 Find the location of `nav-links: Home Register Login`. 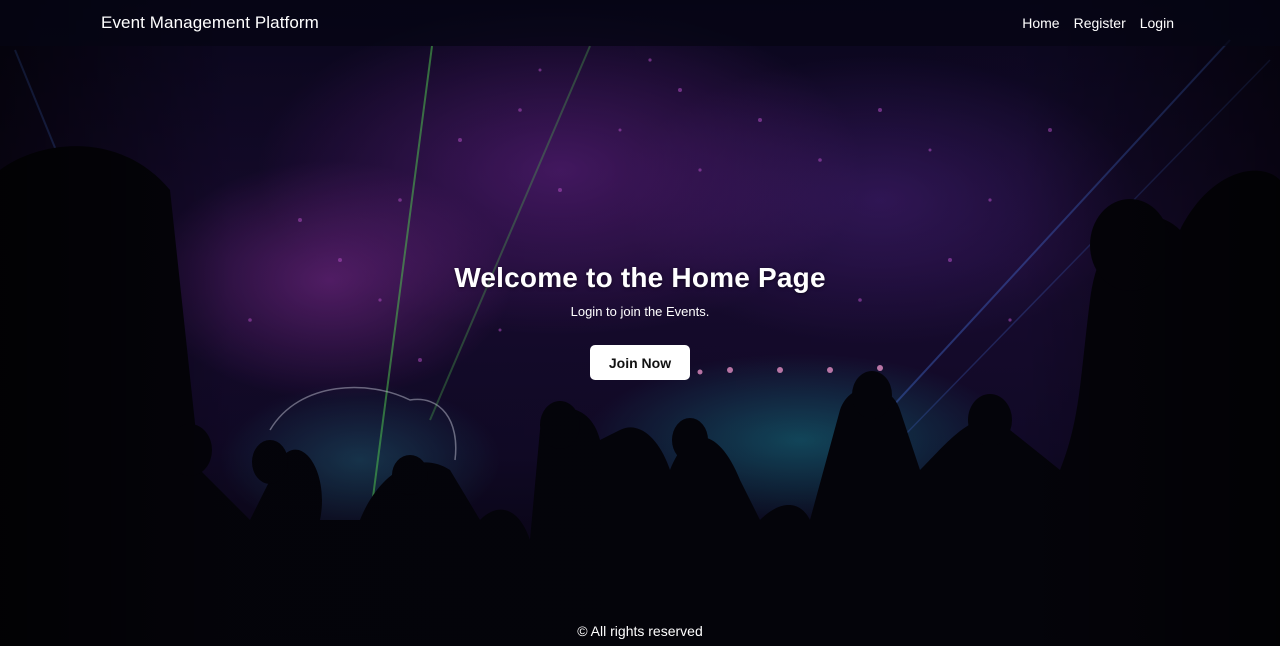

nav-links: Home Register Login is located at coordinates (1098, 23).